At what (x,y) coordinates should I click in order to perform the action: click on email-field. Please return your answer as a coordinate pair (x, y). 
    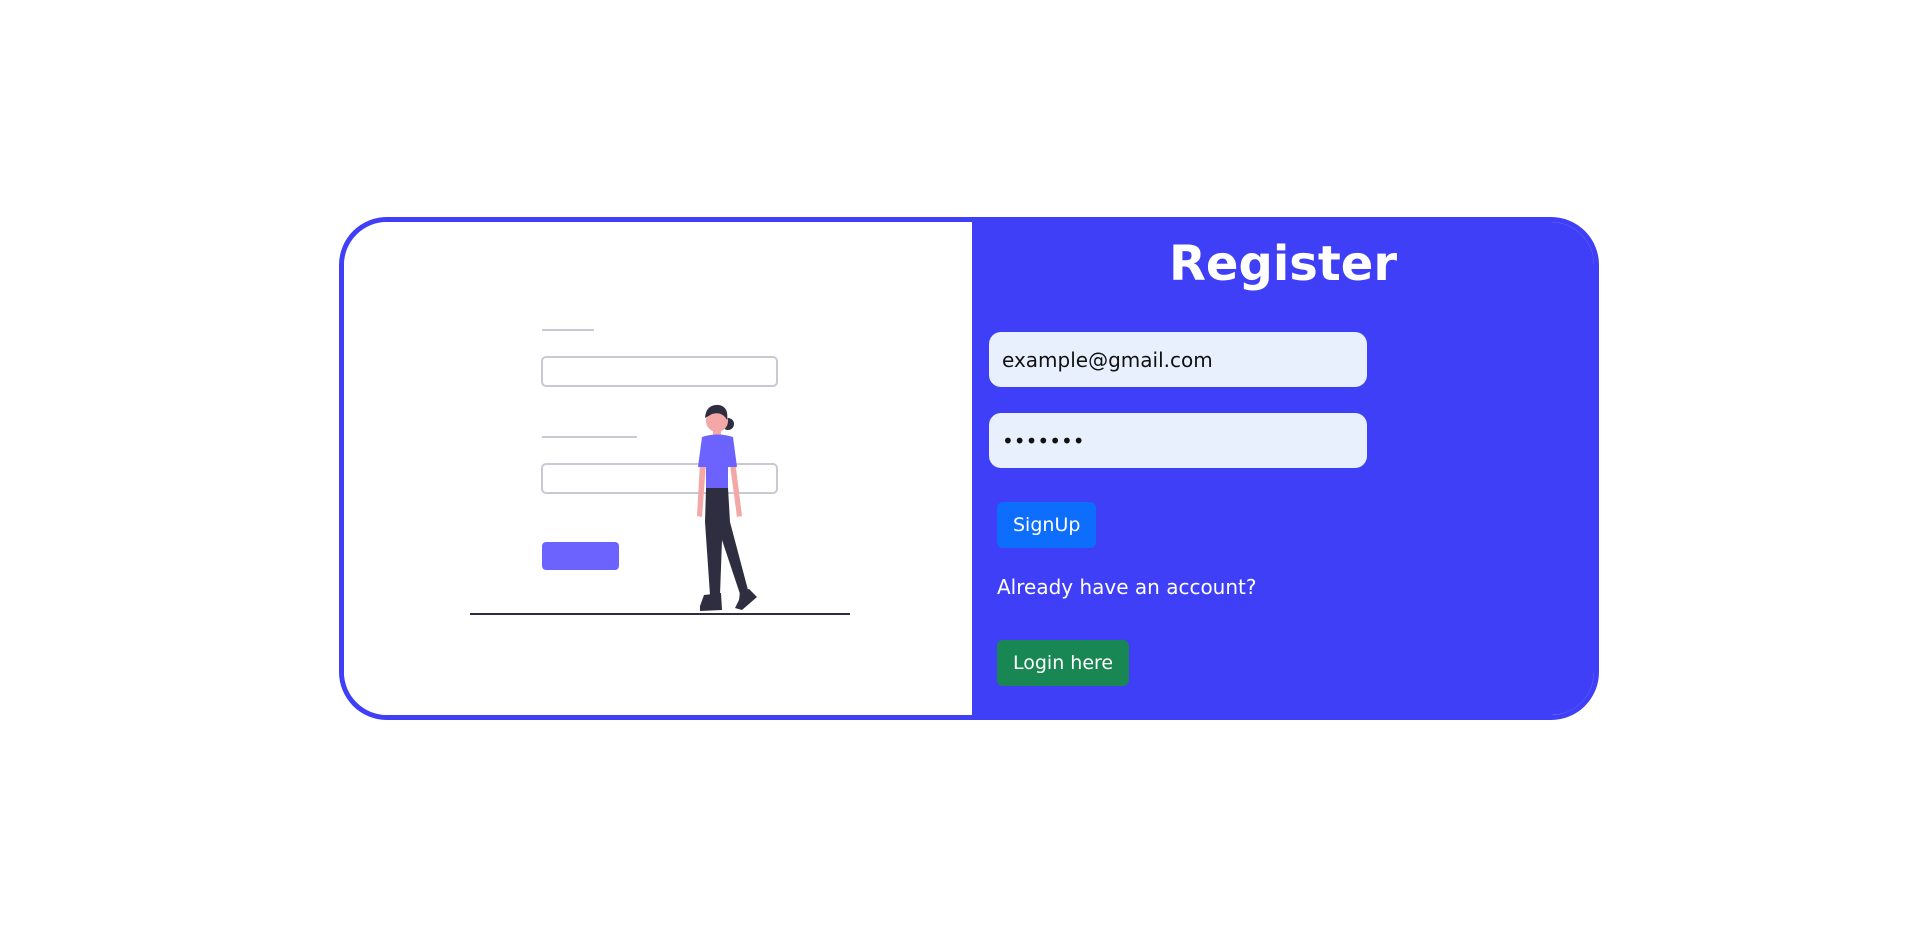
    Looking at the image, I should click on (1178, 359).